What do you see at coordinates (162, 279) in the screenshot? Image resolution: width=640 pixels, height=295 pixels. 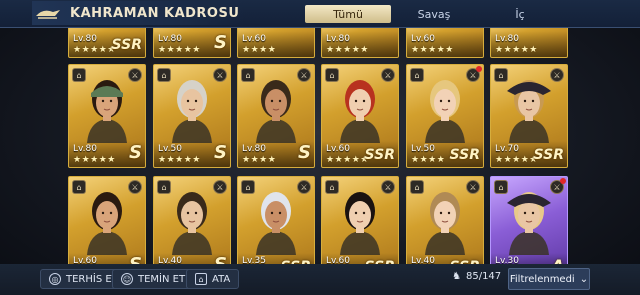 I see `recruit-label: TEMİN ET` at bounding box center [162, 279].